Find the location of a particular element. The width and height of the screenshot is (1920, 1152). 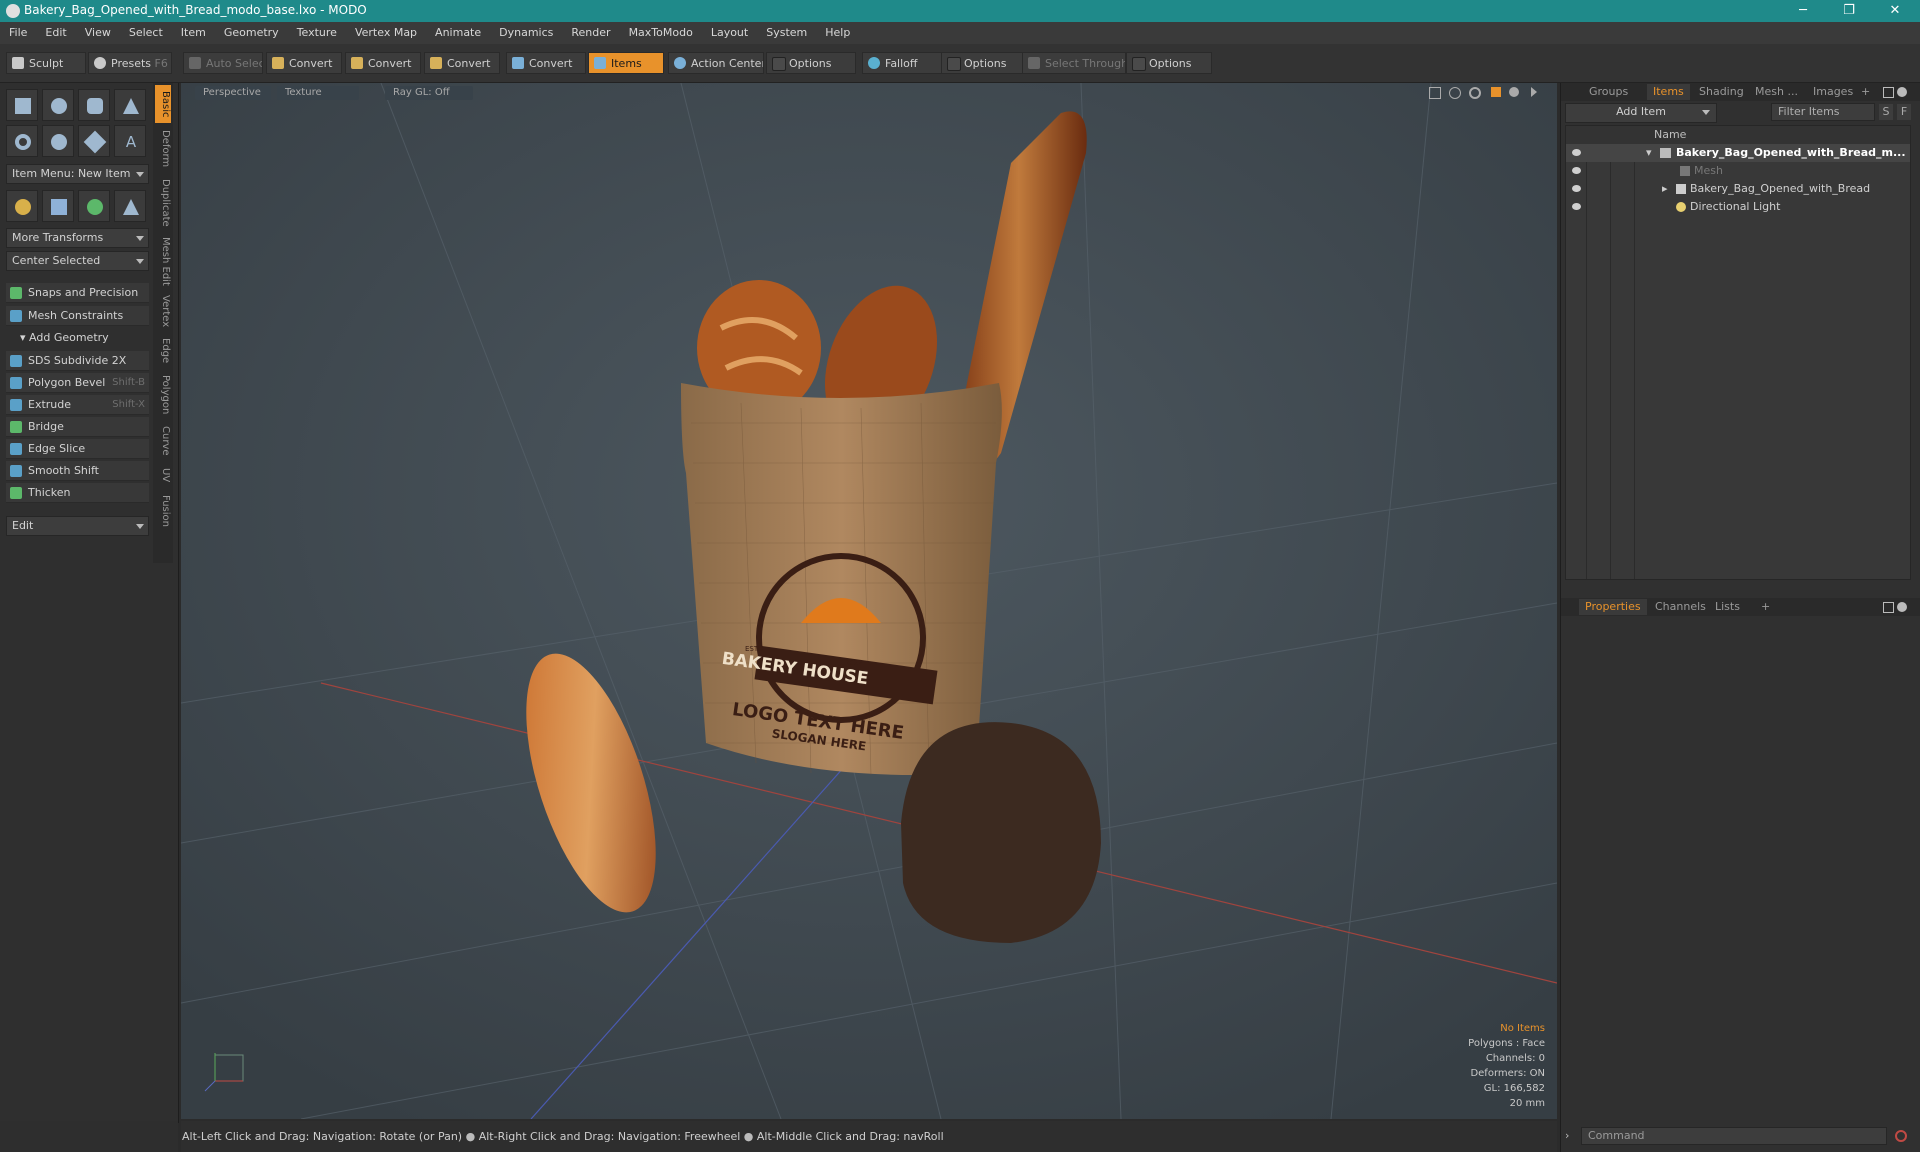

cylinder-tool is located at coordinates (94, 105).